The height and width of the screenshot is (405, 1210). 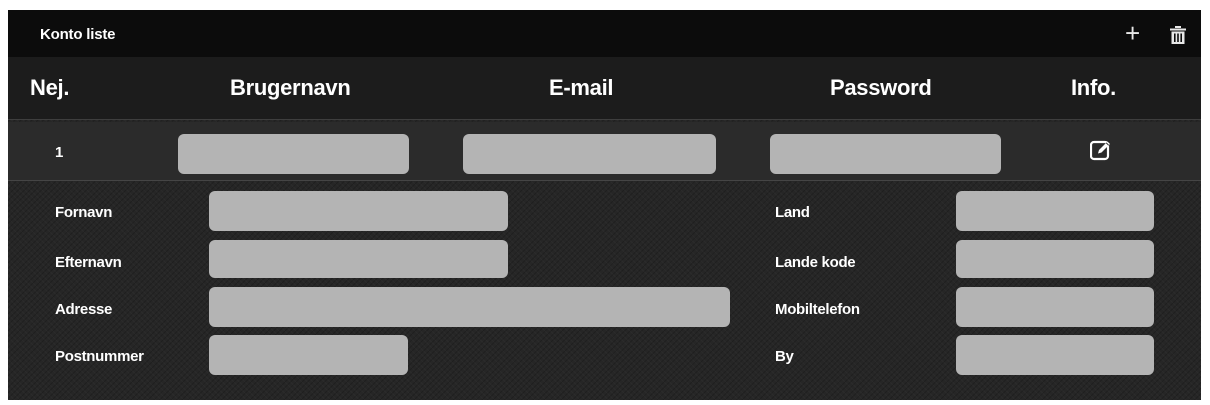 I want to click on address-input, so click(x=469, y=307).